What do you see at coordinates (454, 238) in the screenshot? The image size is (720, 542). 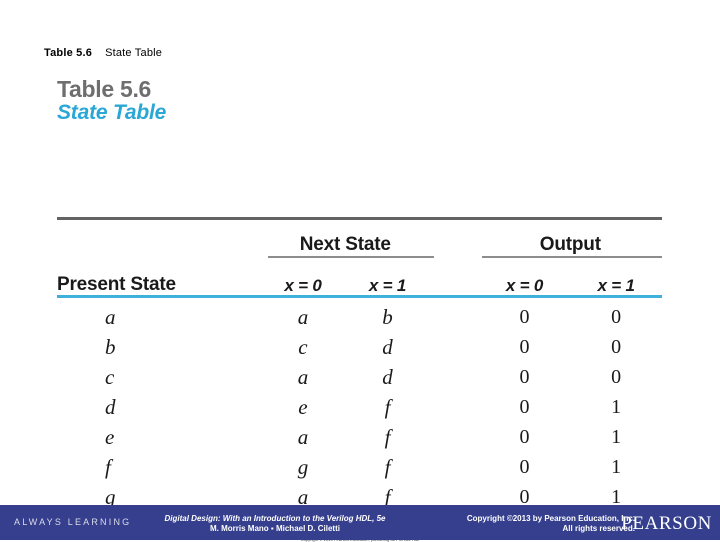 I see `group-header-gap` at bounding box center [454, 238].